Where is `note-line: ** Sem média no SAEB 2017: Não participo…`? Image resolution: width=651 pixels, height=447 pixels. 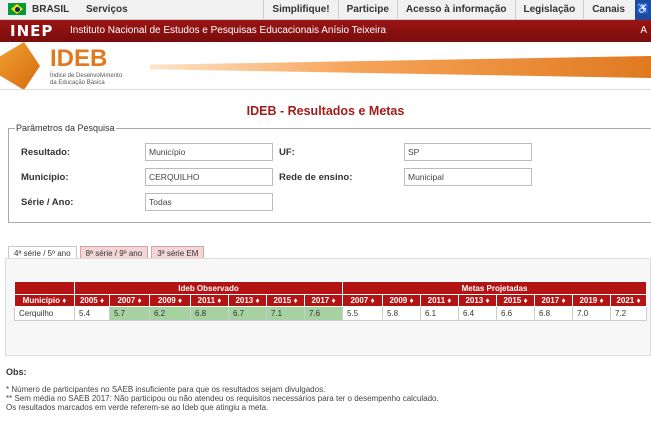
note-line: ** Sem média no SAEB 2017: Não participo… is located at coordinates (222, 398).